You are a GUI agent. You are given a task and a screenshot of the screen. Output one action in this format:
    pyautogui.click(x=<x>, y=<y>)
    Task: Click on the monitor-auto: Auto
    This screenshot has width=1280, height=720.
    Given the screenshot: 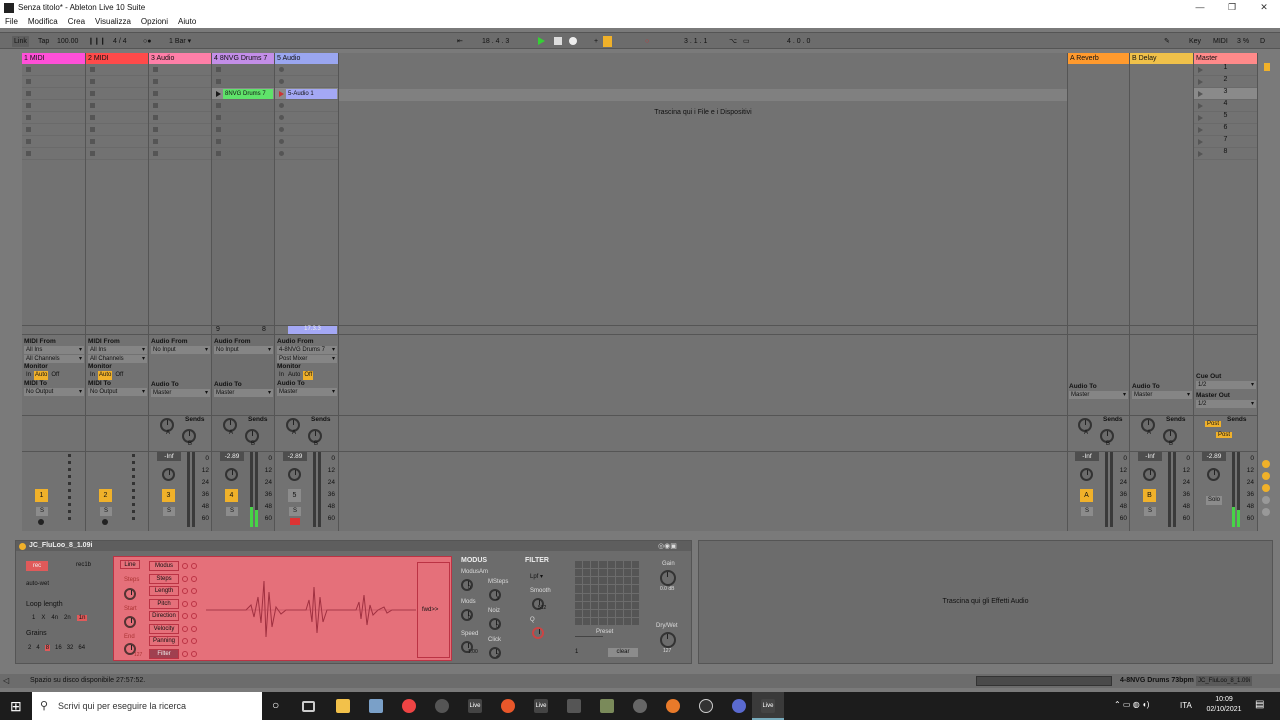 What is the action you would take?
    pyautogui.click(x=294, y=375)
    